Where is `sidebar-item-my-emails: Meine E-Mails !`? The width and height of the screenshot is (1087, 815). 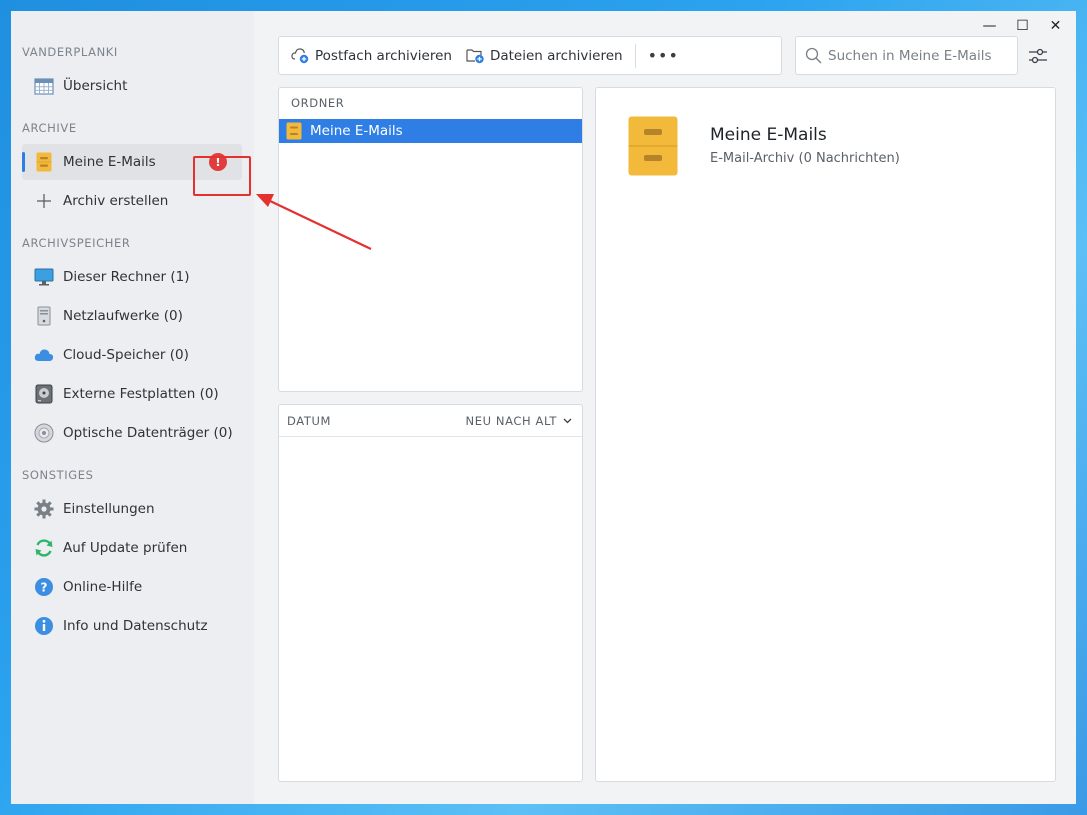 sidebar-item-my-emails: Meine E-Mails ! is located at coordinates (132, 162).